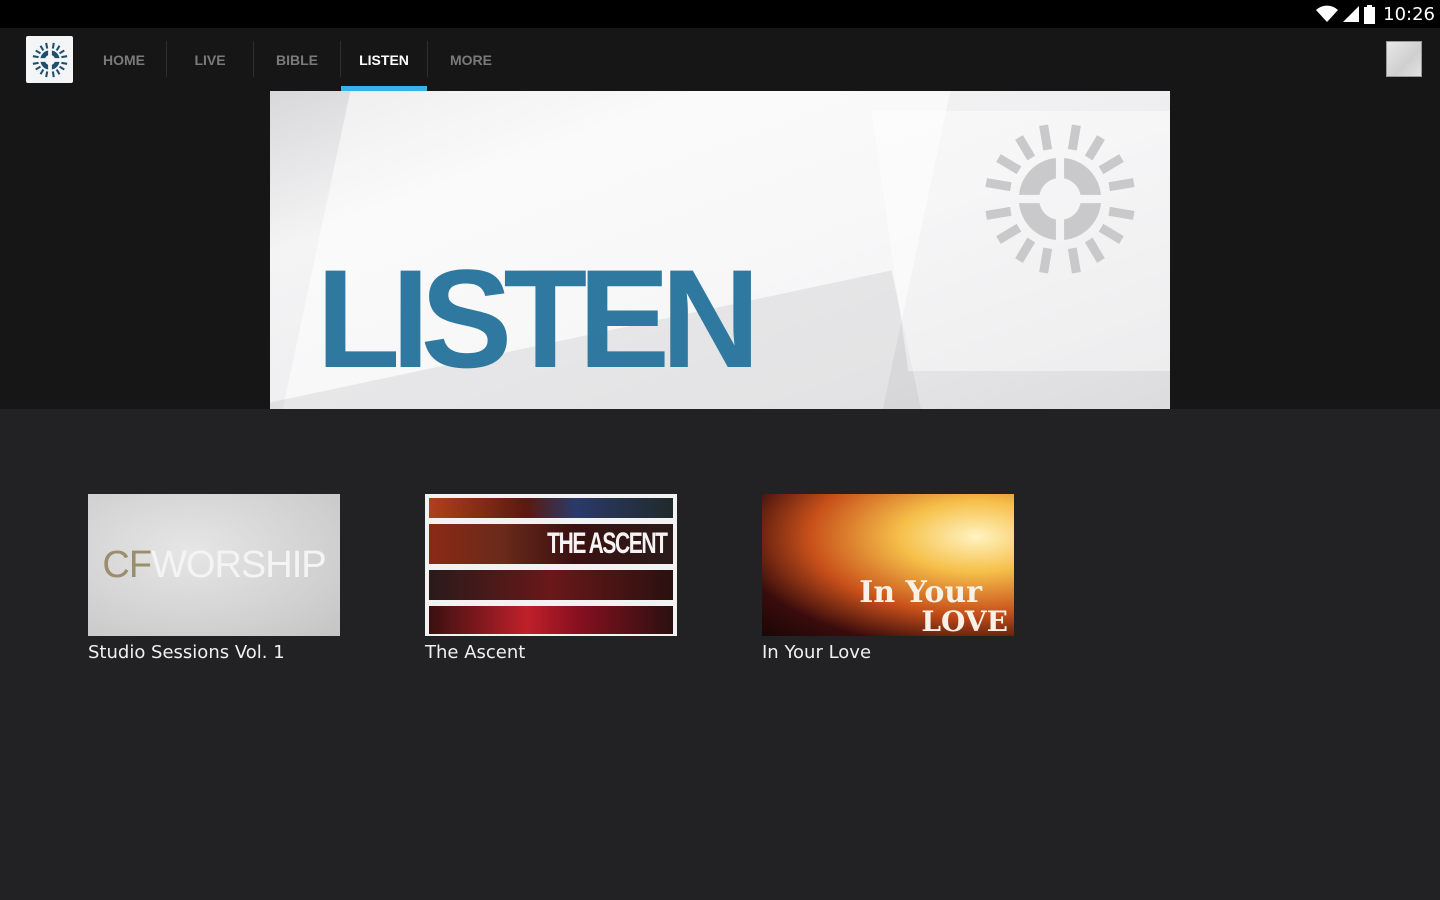  What do you see at coordinates (1327, 13) in the screenshot?
I see `wifi-icon` at bounding box center [1327, 13].